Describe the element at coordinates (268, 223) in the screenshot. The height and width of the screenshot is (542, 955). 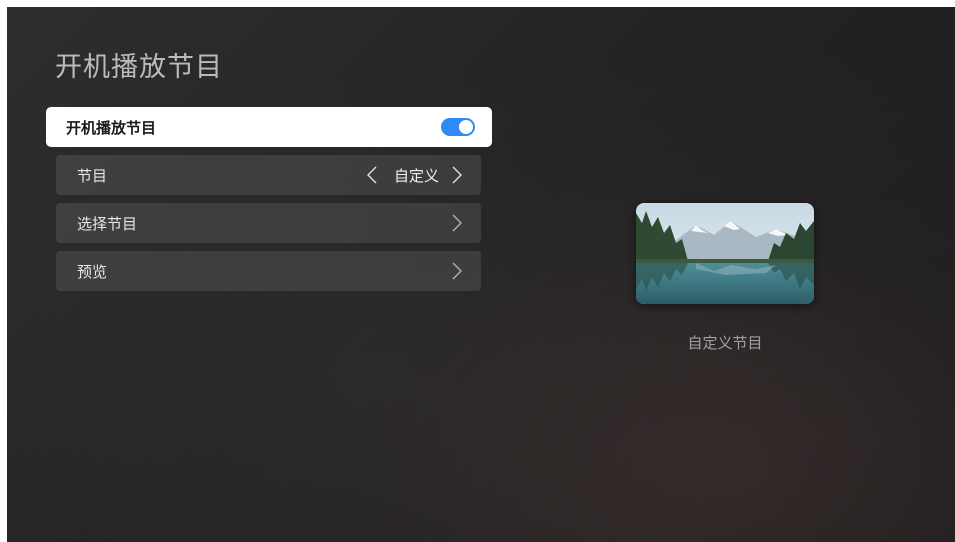
I see `select-program-row: 选择节目` at that location.